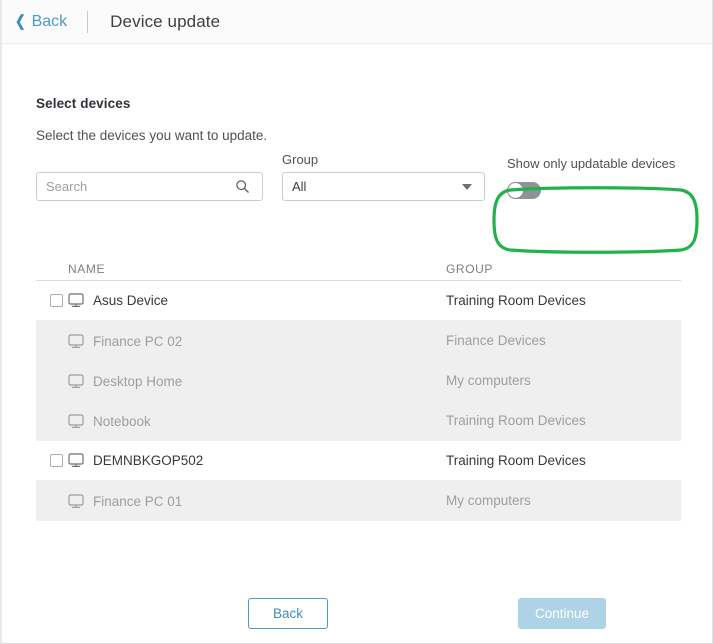 Image resolution: width=713 pixels, height=644 pixels. I want to click on table-row: Finance PC 02 Finance Devices, so click(358, 341).